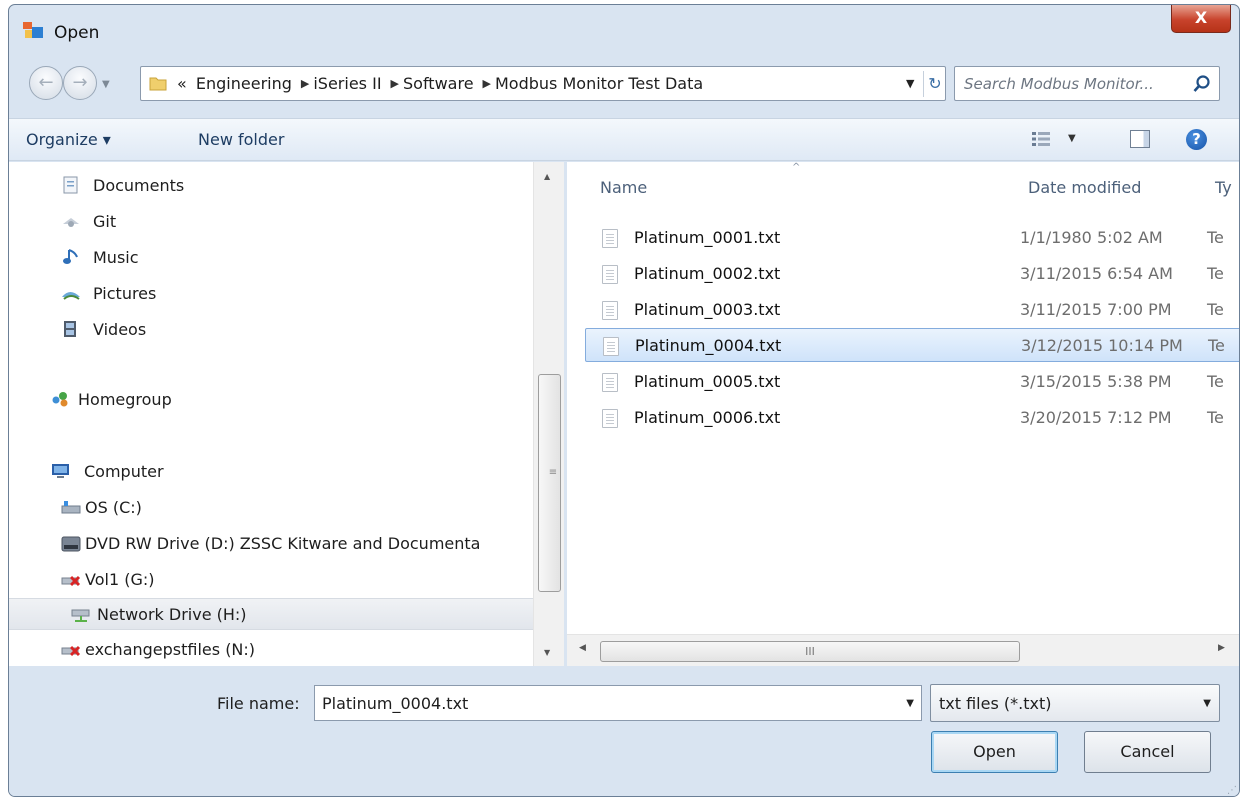 This screenshot has height=803, width=1248. What do you see at coordinates (1202, 84) in the screenshot?
I see `search-icon` at bounding box center [1202, 84].